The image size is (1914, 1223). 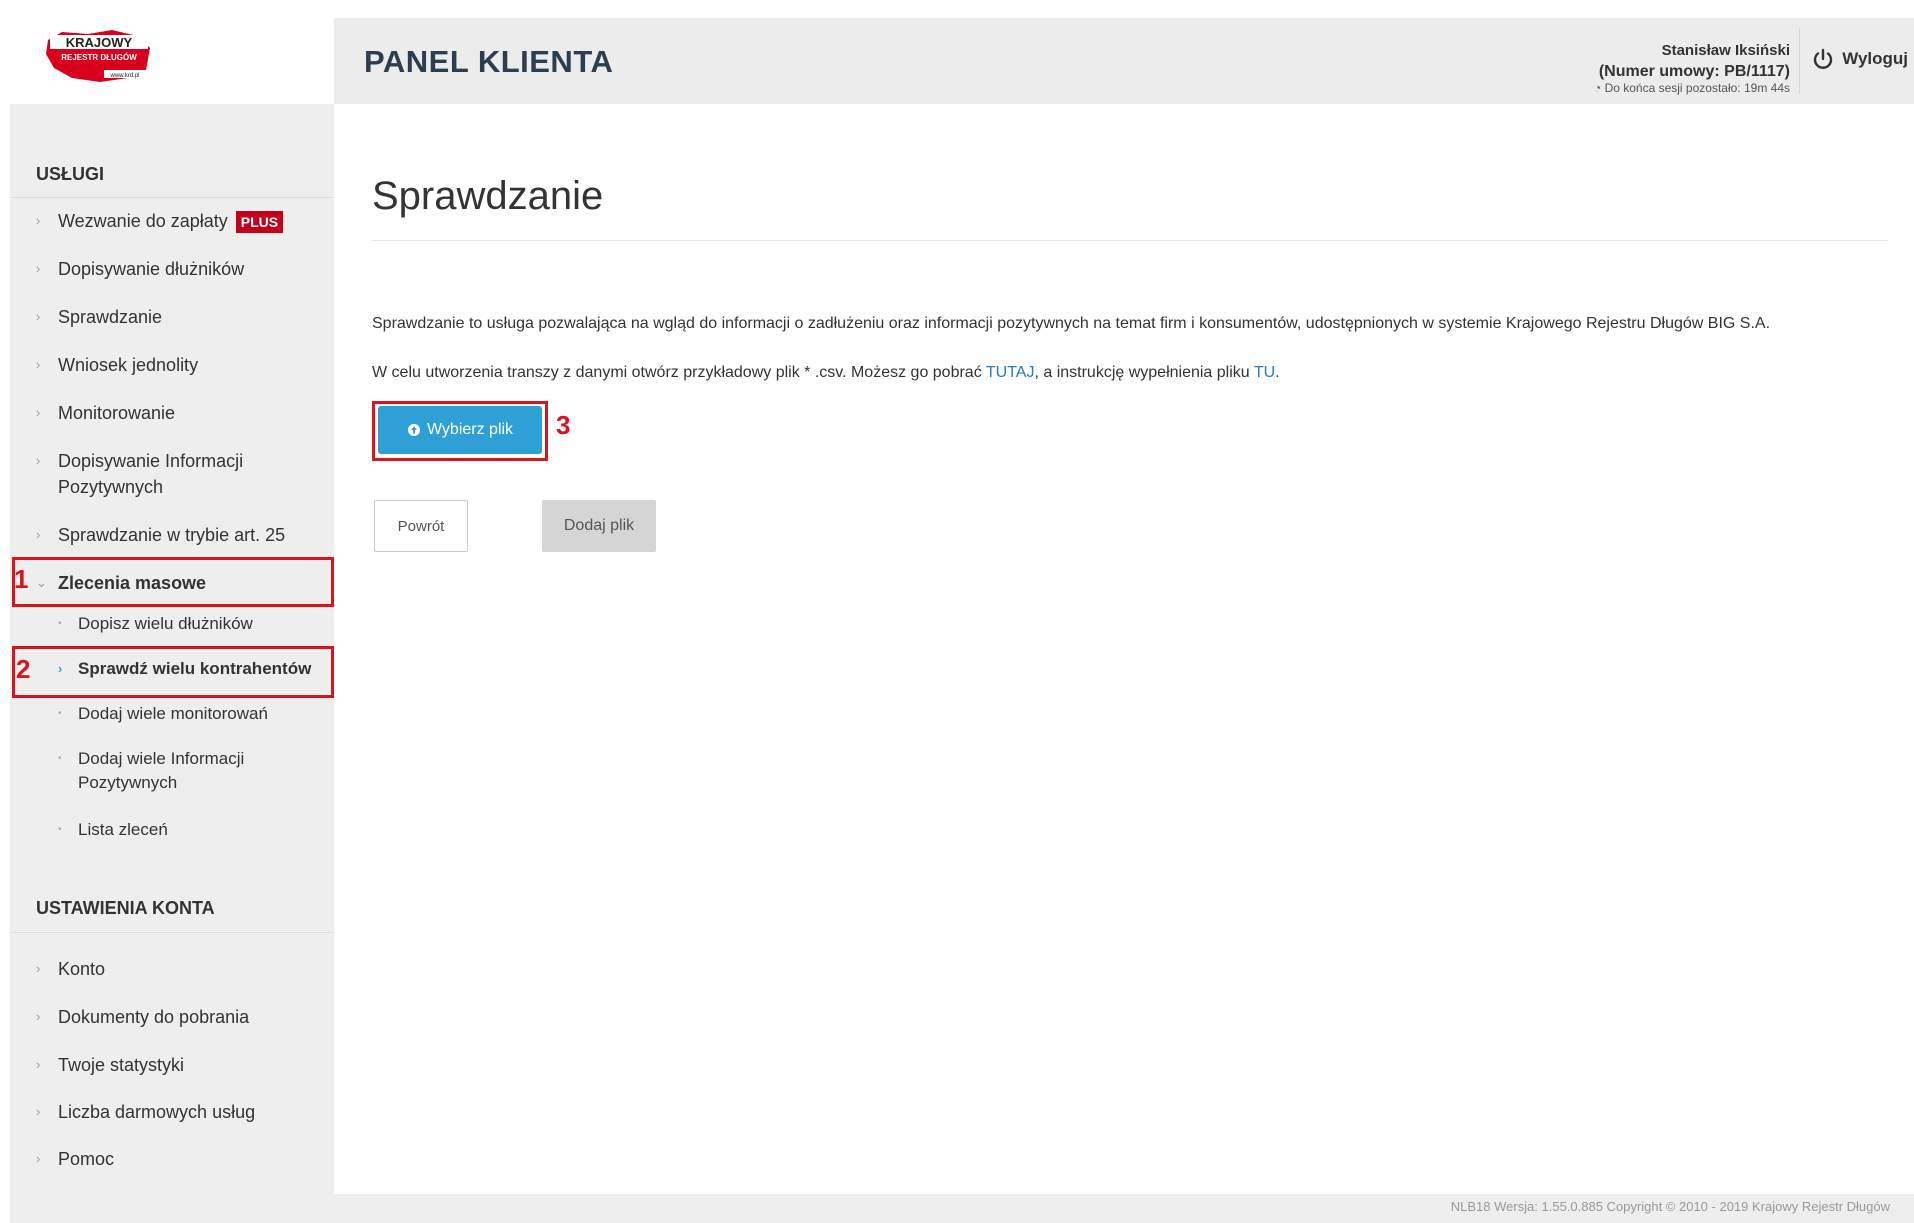 I want to click on sidebar-subitem-label: Dodaj wiele monitorowań, so click(x=173, y=713).